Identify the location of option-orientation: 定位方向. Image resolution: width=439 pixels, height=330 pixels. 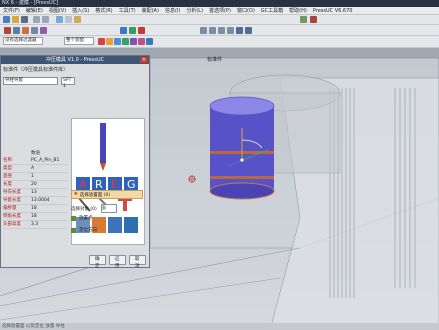
(84, 230).